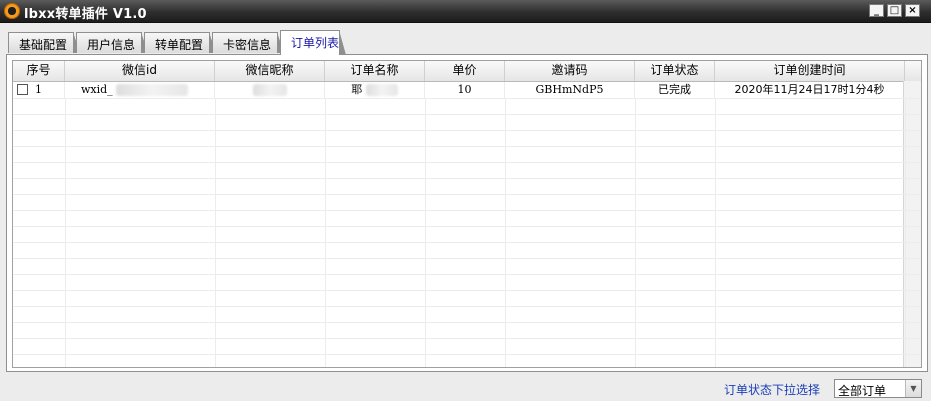  What do you see at coordinates (570, 71) in the screenshot?
I see `col-invite-code: 邀请码` at bounding box center [570, 71].